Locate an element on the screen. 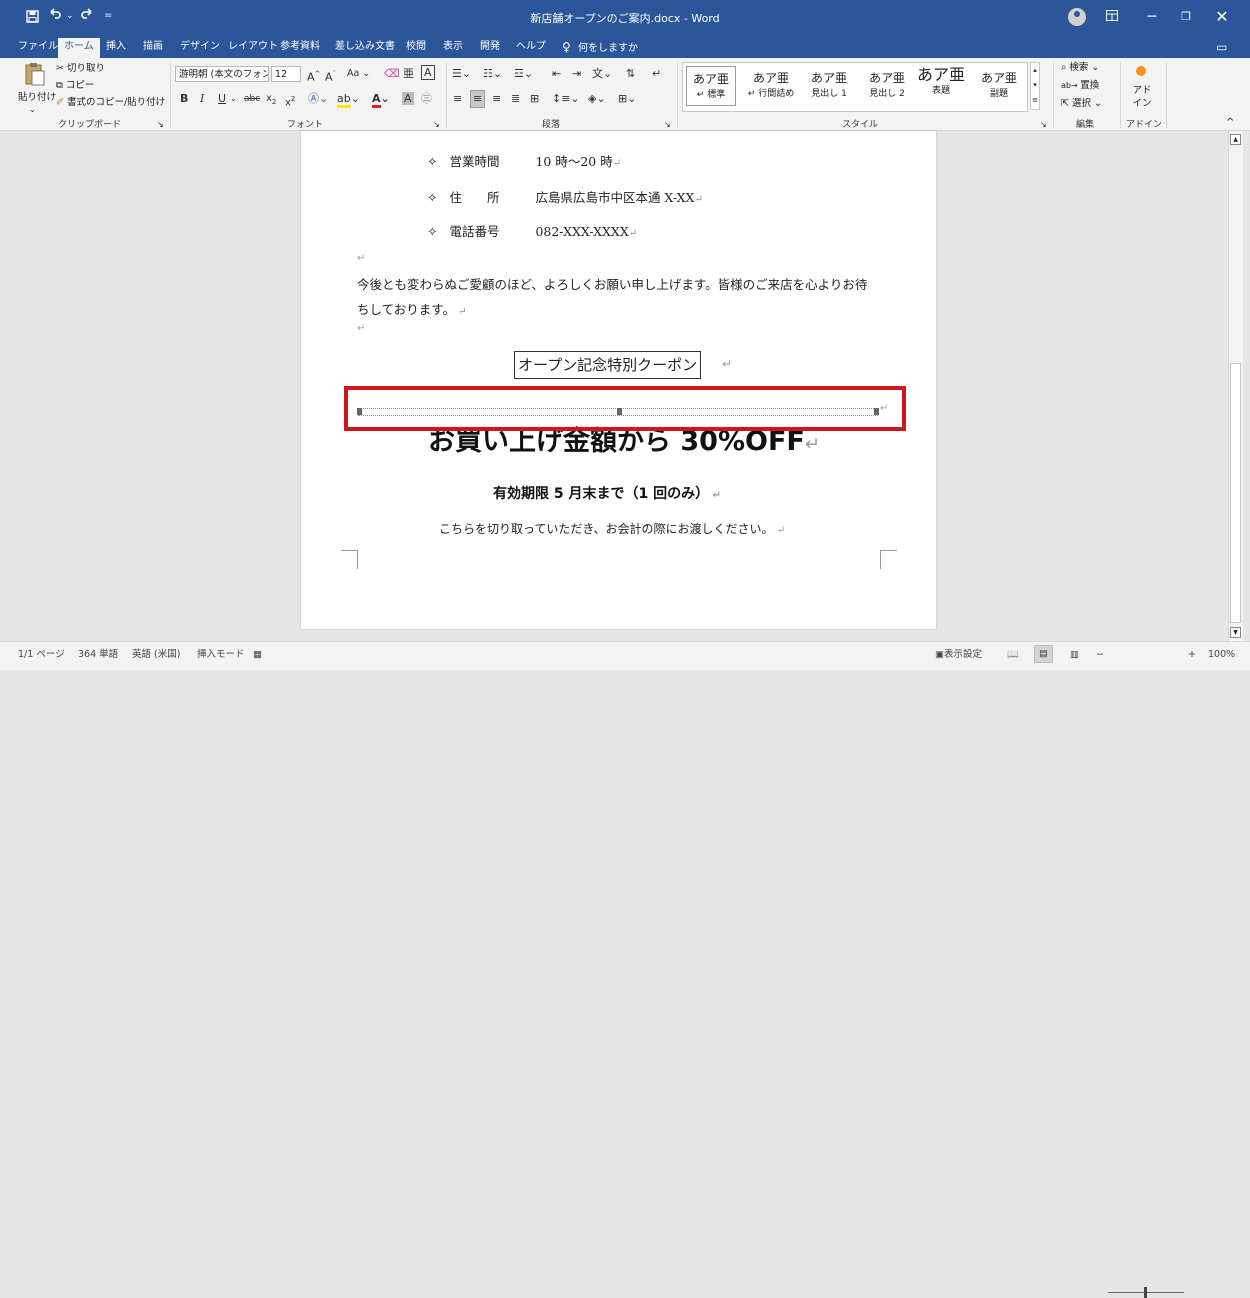 The image size is (1250, 1298). comments-icon: ▭ is located at coordinates (1221, 47).